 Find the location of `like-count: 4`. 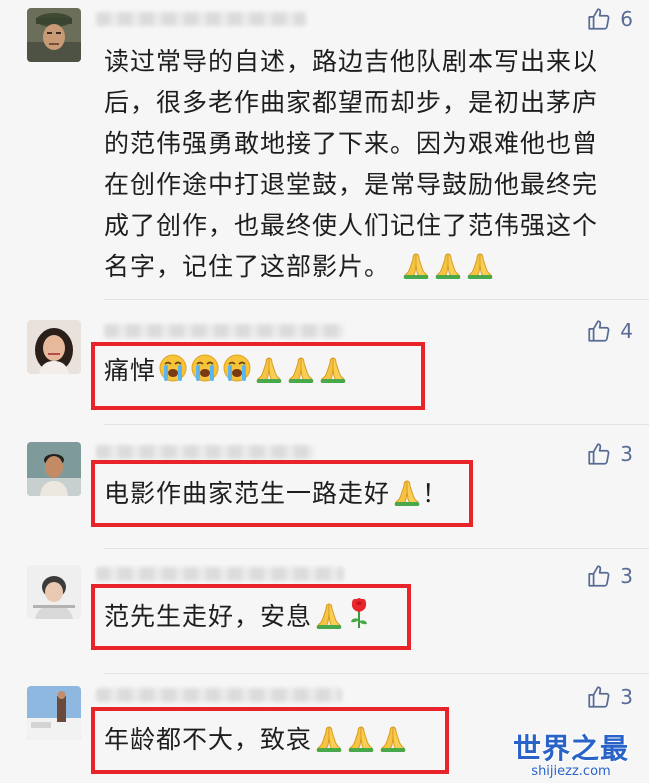

like-count: 4 is located at coordinates (626, 331).